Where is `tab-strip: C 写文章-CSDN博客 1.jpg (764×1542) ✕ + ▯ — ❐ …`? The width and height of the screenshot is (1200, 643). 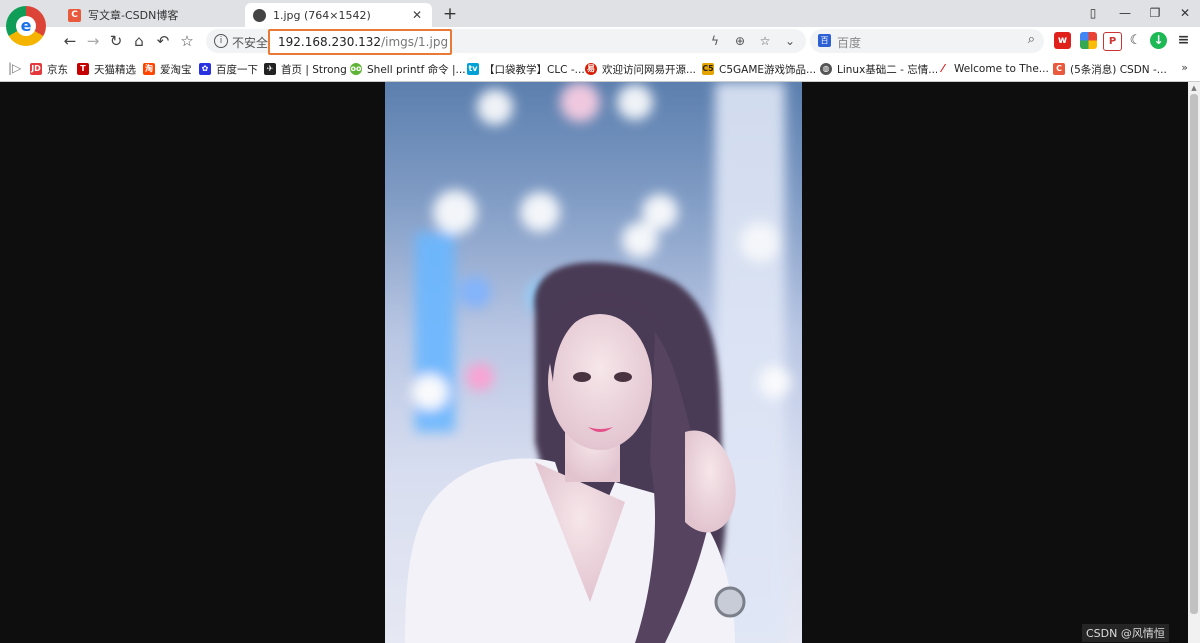
tab-strip: C 写文章-CSDN博客 1.jpg (764×1542) ✕ + ▯ — ❐ … is located at coordinates (600, 13).